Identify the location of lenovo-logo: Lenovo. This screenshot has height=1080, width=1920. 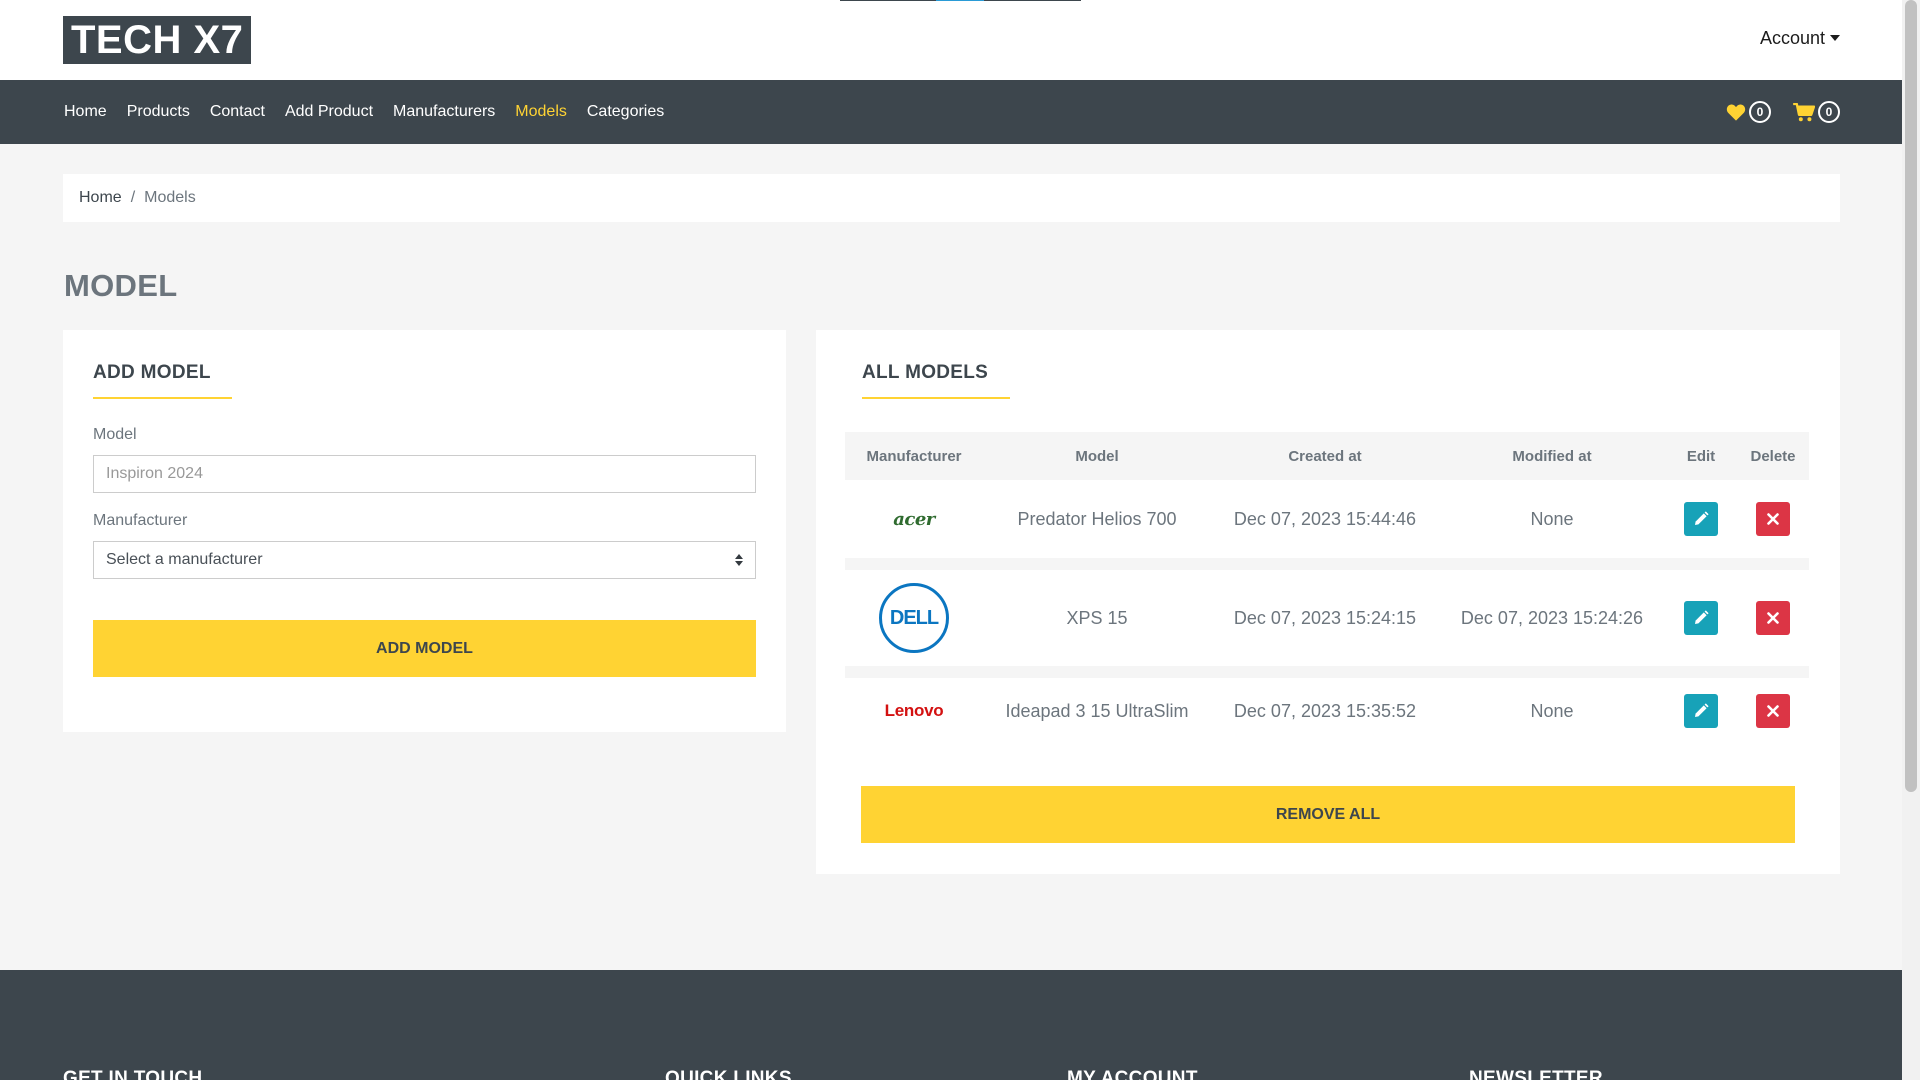
(914, 710).